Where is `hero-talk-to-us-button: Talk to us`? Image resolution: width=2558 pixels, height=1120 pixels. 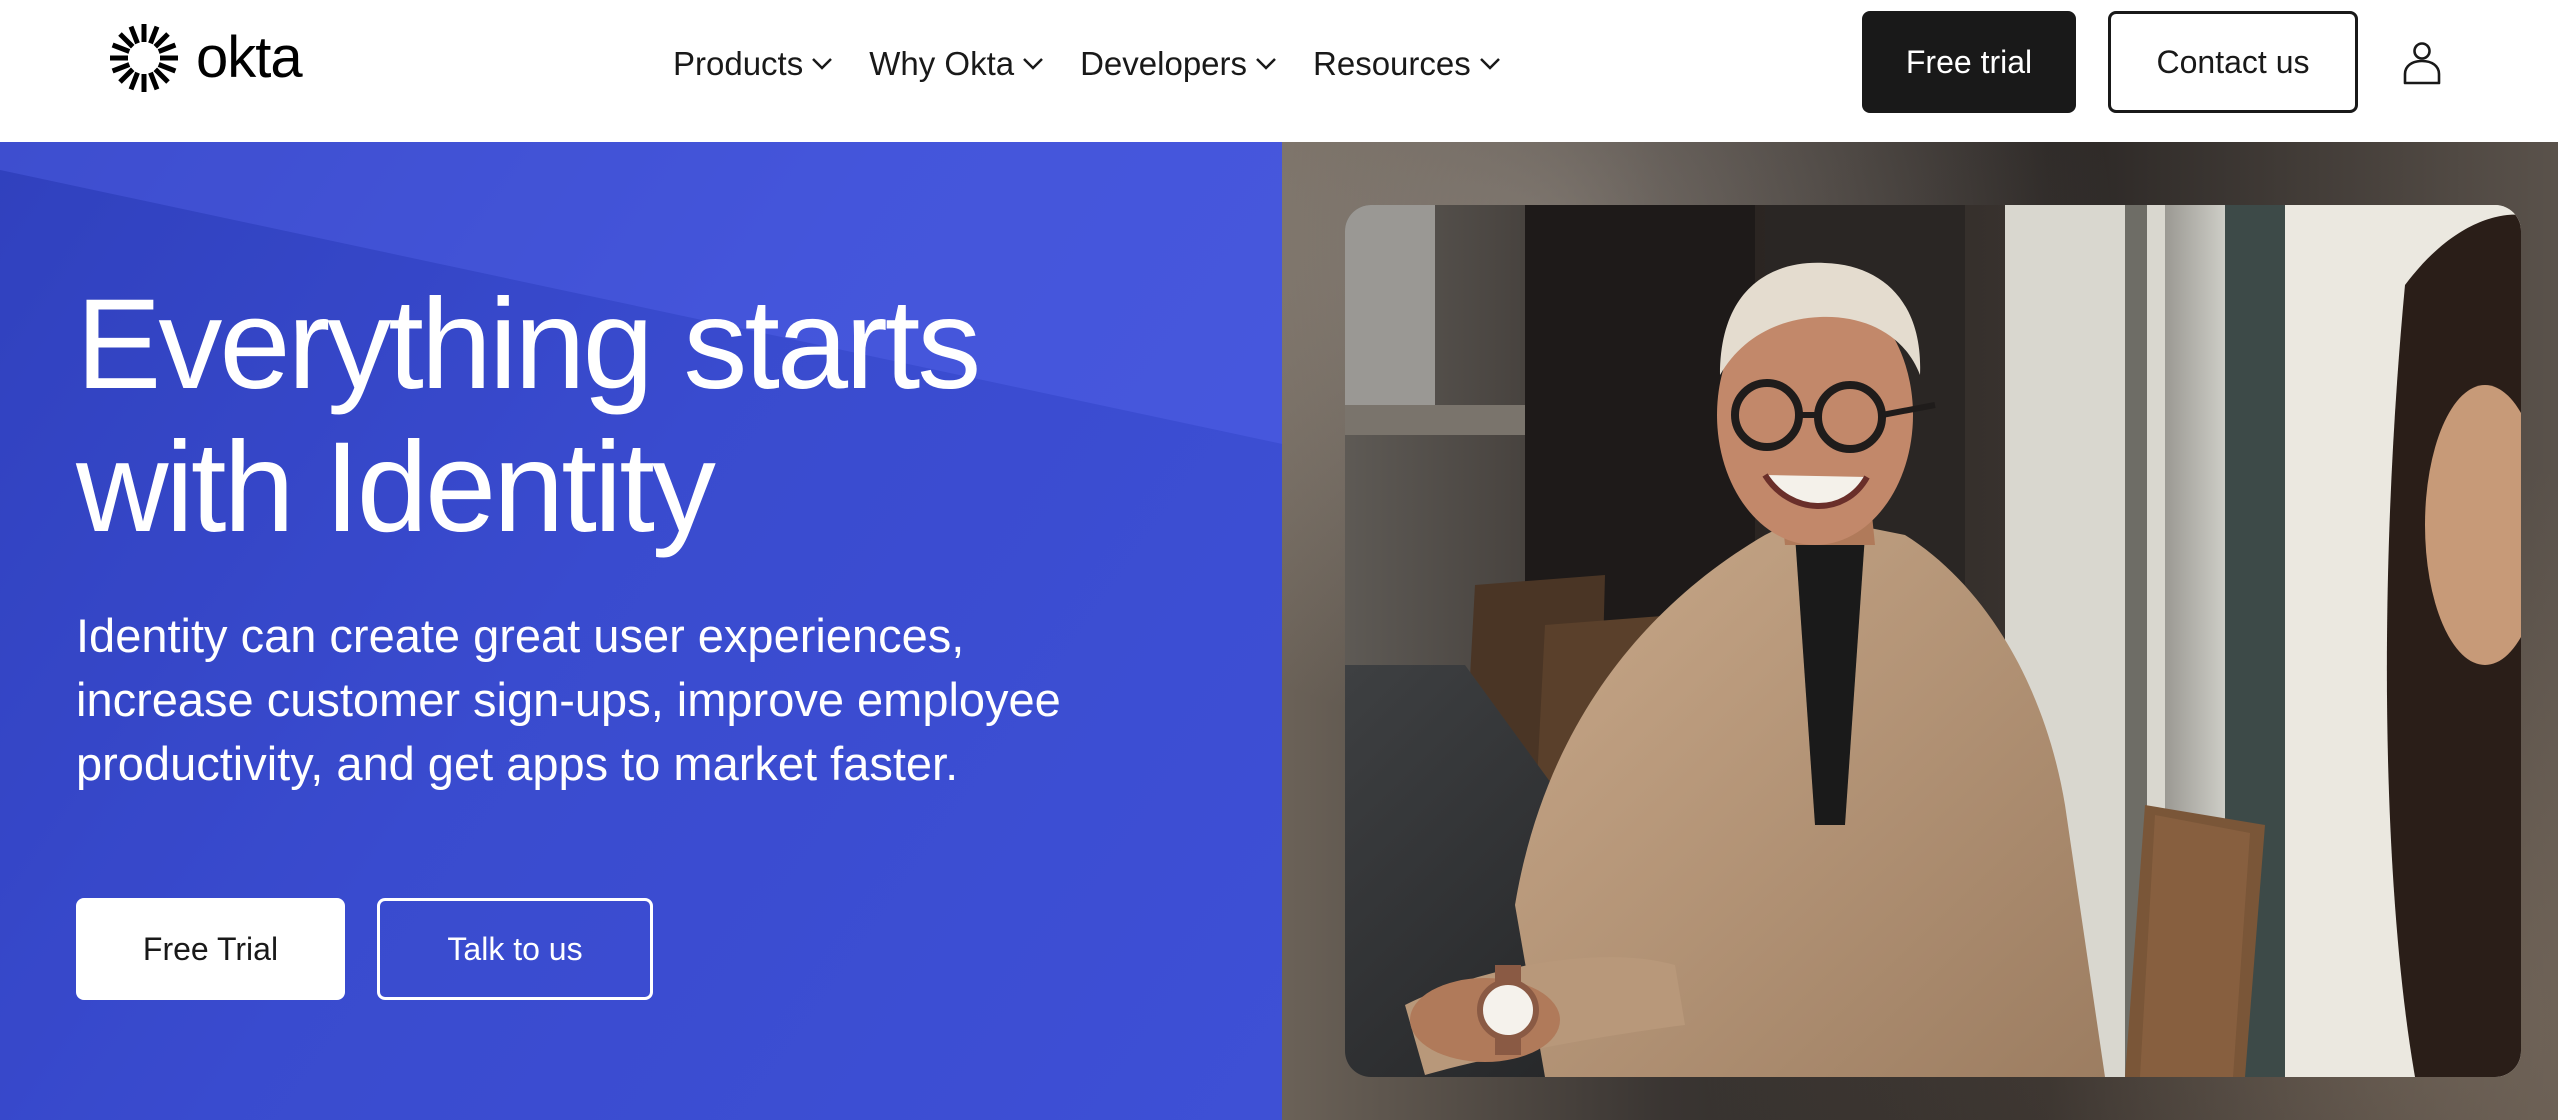
hero-talk-to-us-button: Talk to us is located at coordinates (515, 949).